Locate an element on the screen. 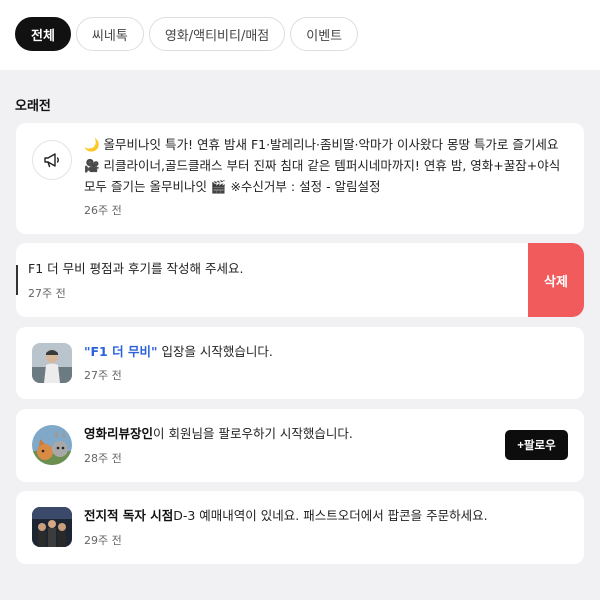 The image size is (600, 600). filter-tabs: 전체 씨네톡 영화/액티비티/매점 이벤트 is located at coordinates (187, 34).